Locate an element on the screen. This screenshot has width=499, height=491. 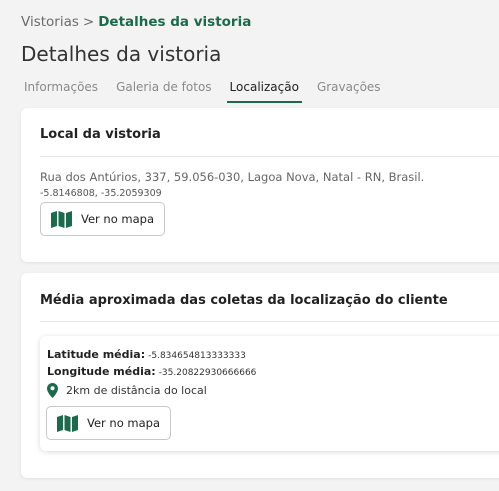
coordinates-text: -5.8146808, -35.2059309 is located at coordinates (101, 193).